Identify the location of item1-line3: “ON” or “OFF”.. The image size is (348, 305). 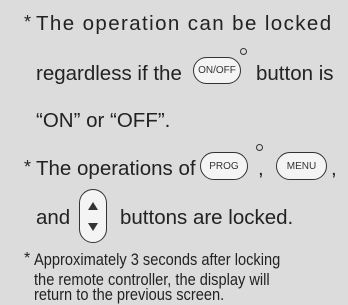
(103, 120).